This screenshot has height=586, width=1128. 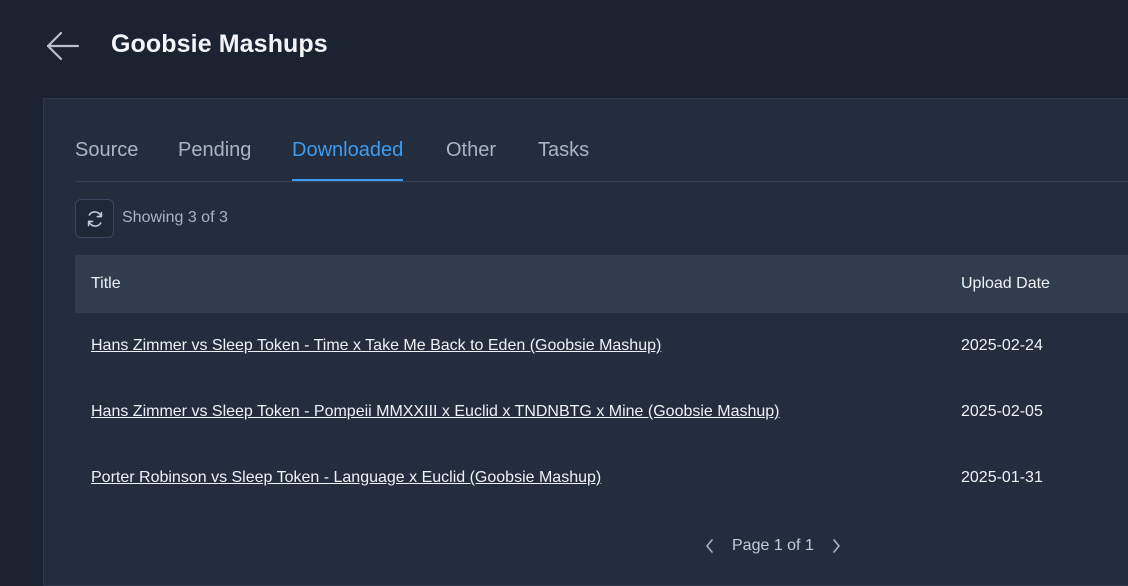 I want to click on column-header-title: Title, so click(x=106, y=284).